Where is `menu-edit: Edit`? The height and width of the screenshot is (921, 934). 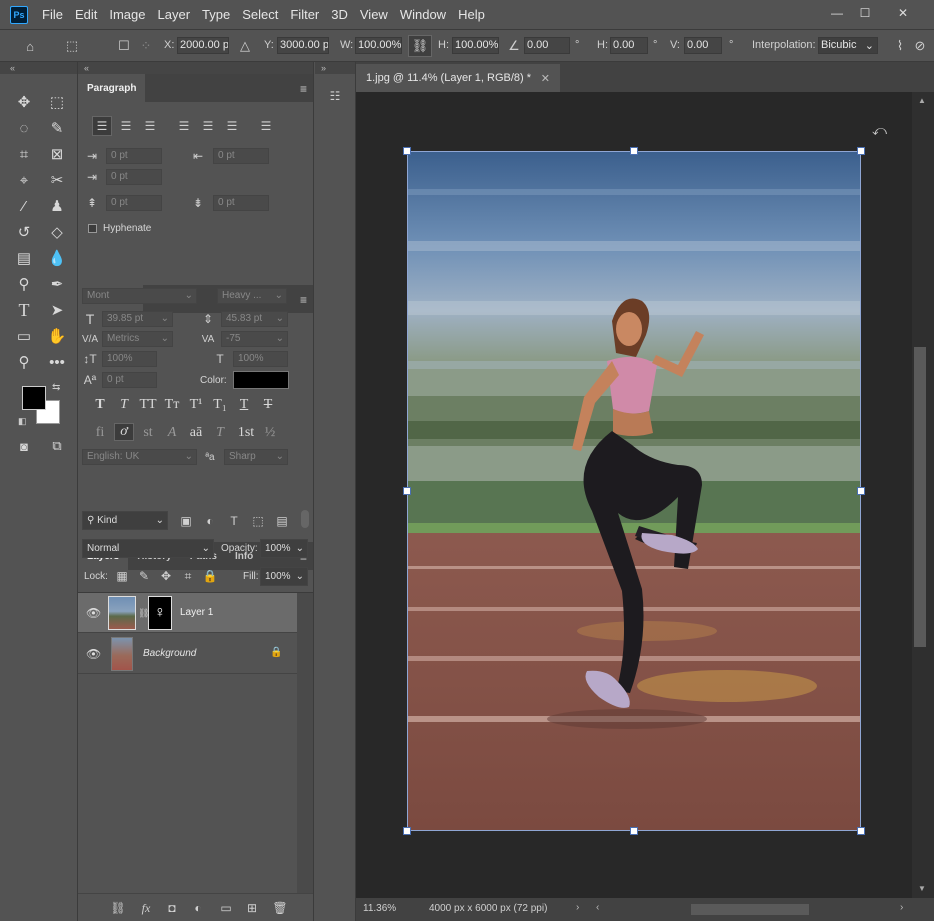 menu-edit: Edit is located at coordinates (86, 14).